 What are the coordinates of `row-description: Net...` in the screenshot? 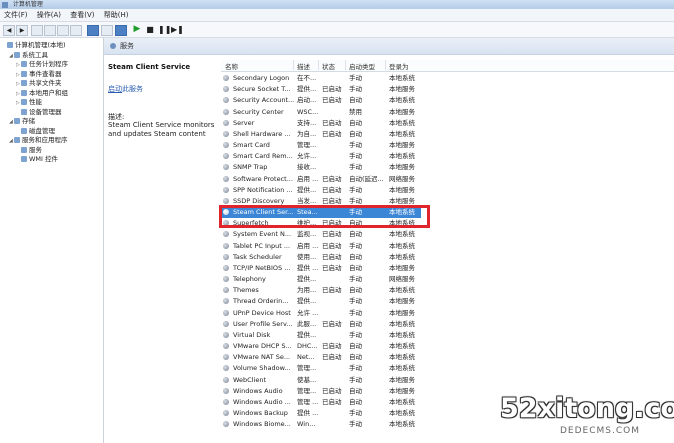 It's located at (306, 357).